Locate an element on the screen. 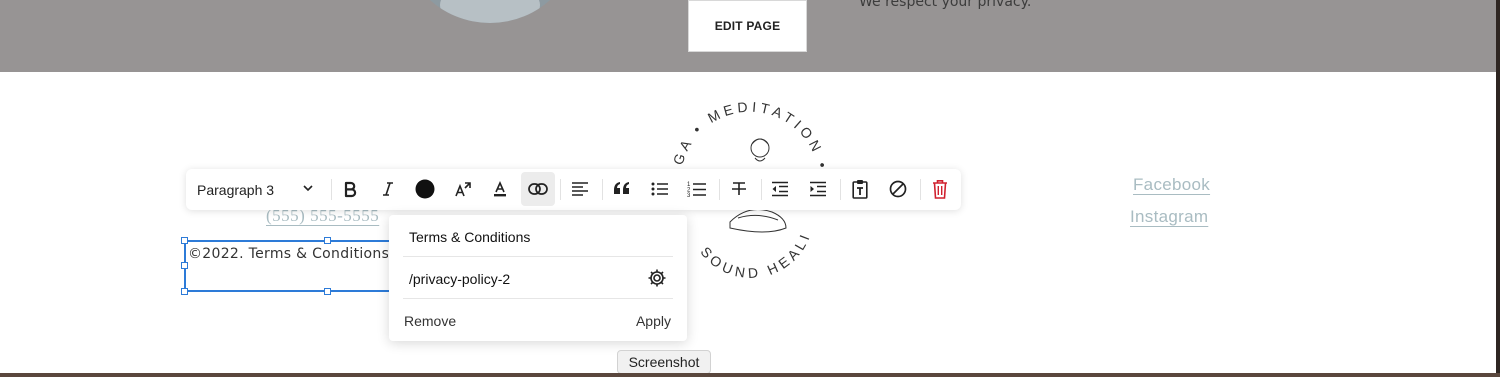  indent-button is located at coordinates (818, 189).